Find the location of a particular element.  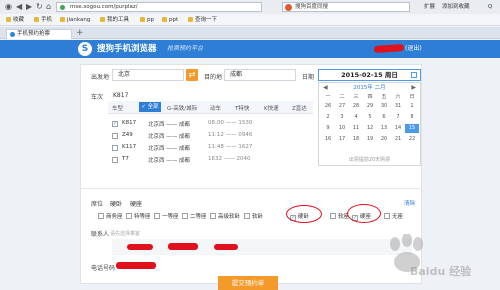

calendar-day: 5 is located at coordinates (370, 117).